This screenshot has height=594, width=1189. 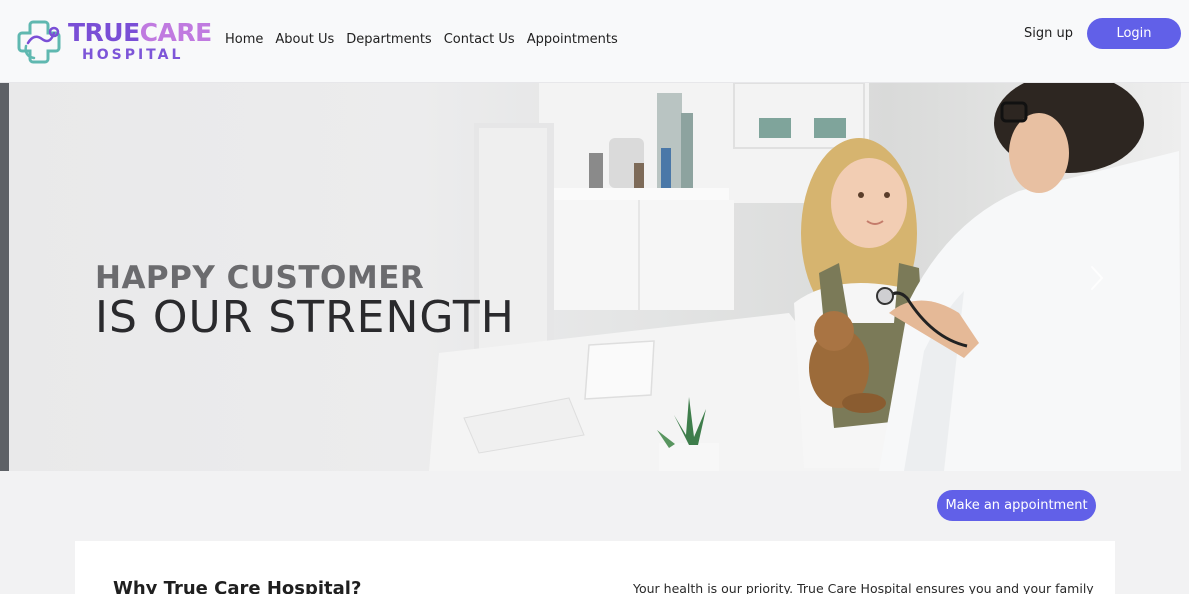 I want to click on brand-name: TRUECARE, so click(x=140, y=32).